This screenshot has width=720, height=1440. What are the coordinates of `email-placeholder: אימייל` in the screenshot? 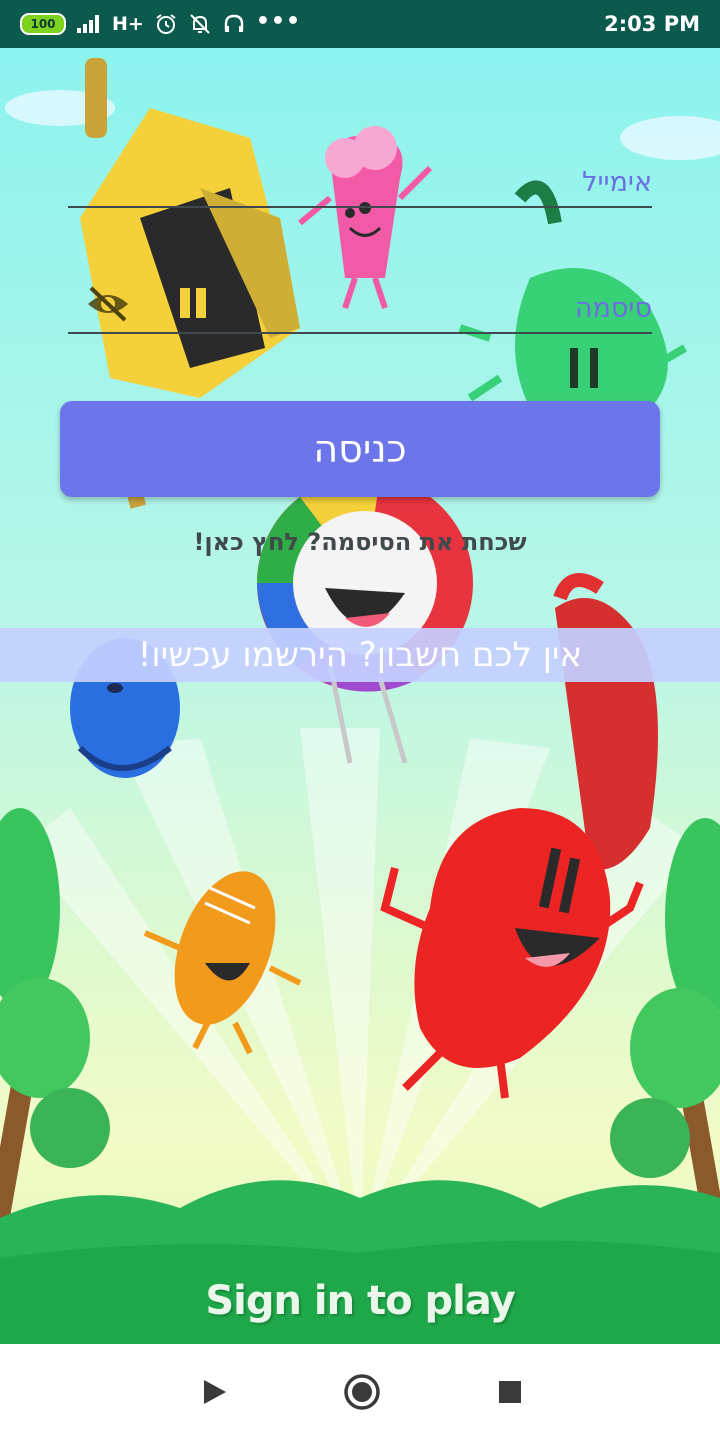 It's located at (617, 182).